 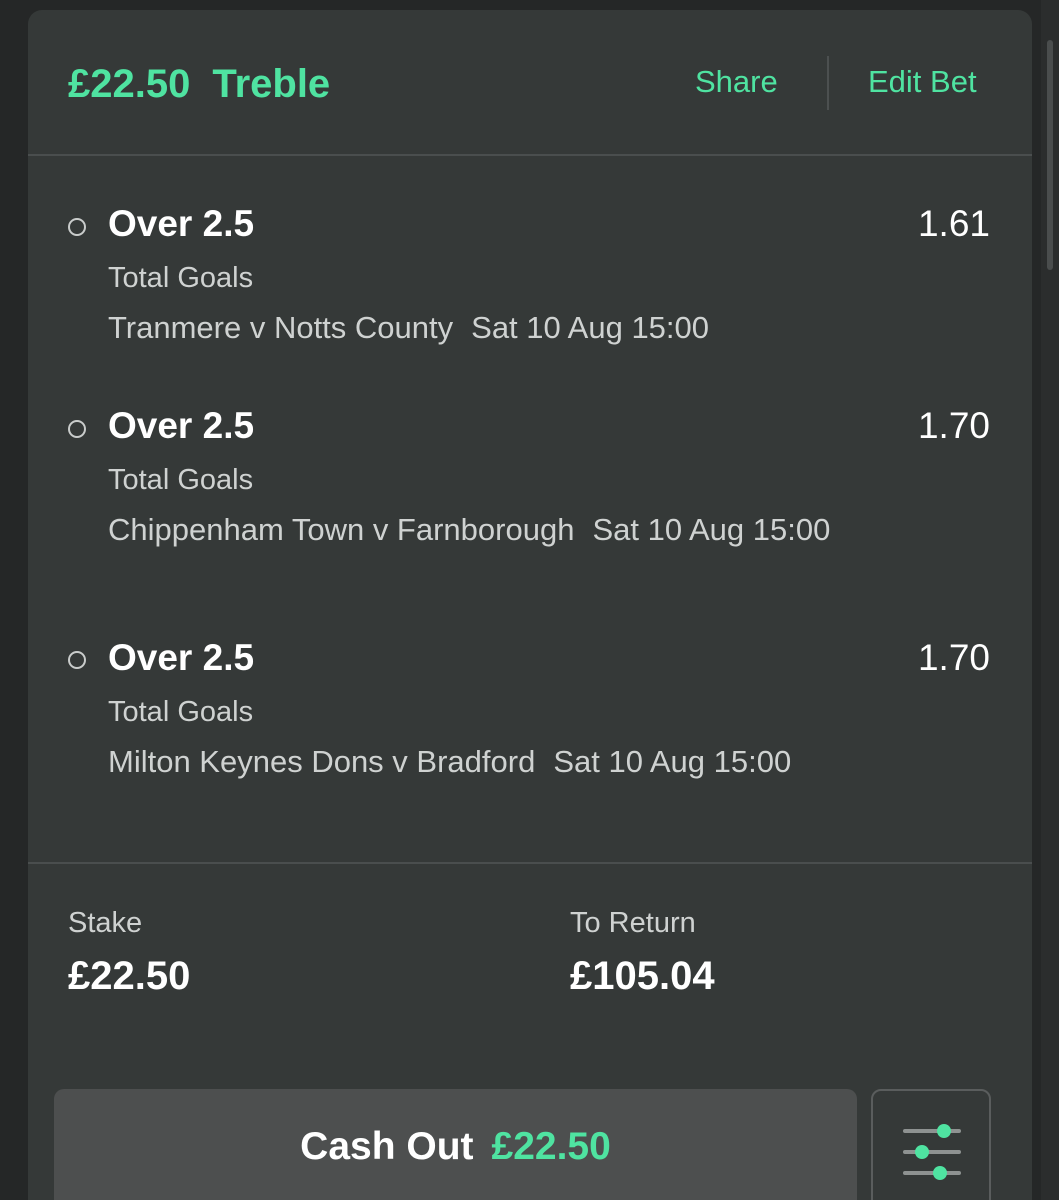 What do you see at coordinates (922, 82) in the screenshot?
I see `edit-bet-button: Edit Bet` at bounding box center [922, 82].